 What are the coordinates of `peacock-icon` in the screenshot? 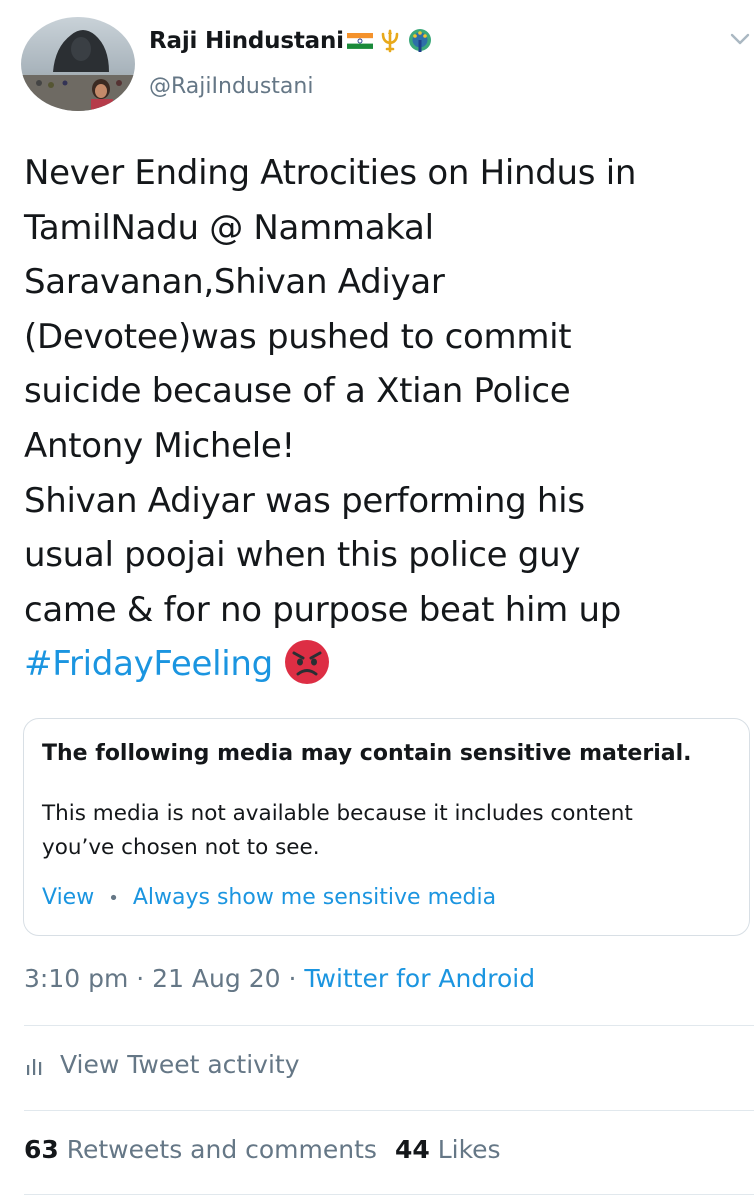 It's located at (419, 40).